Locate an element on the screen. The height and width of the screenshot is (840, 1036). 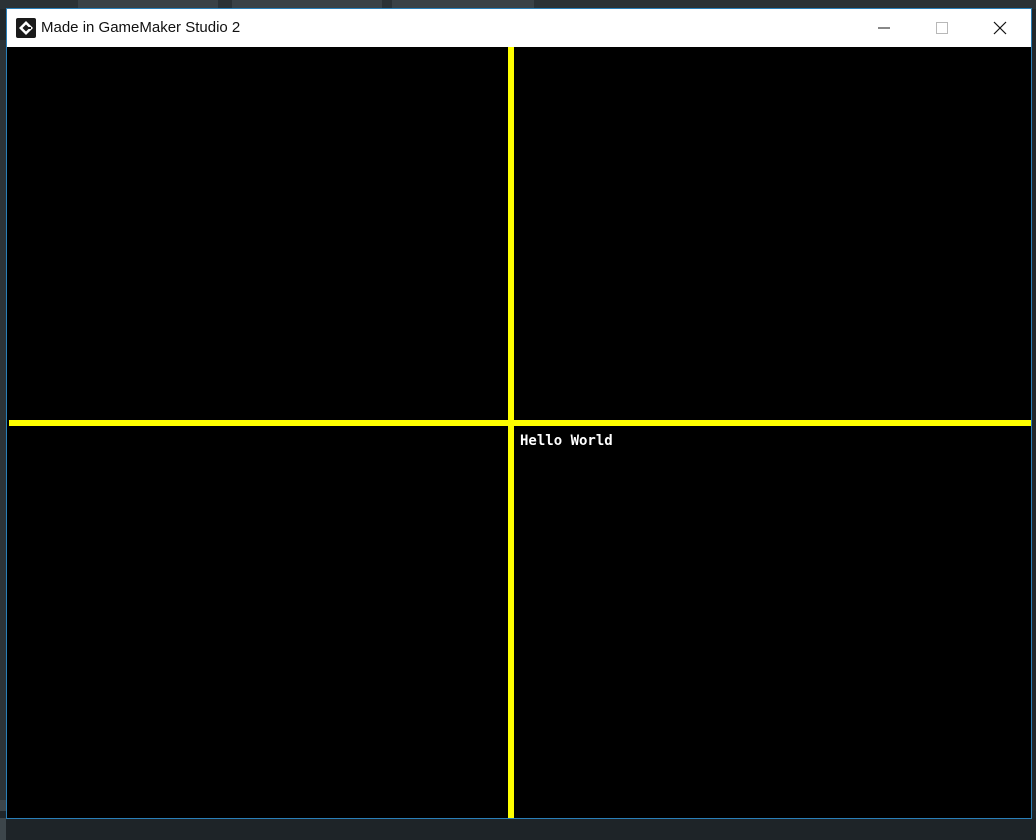
maximize-button is located at coordinates (942, 28).